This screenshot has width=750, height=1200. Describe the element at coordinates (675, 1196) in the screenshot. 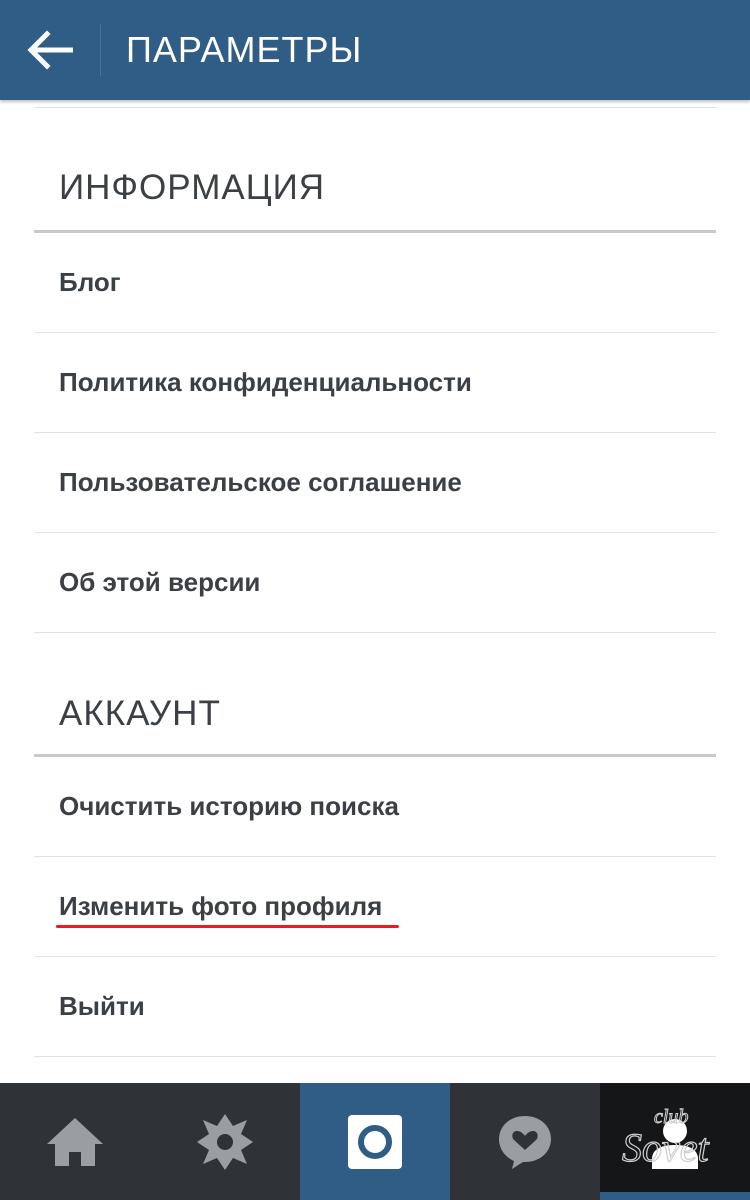

I see `active-tab-indicator` at that location.